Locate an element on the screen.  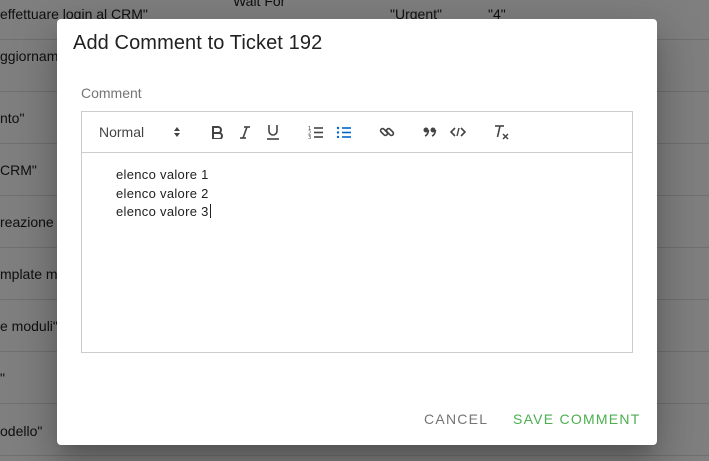
clear-format-icon is located at coordinates (502, 132).